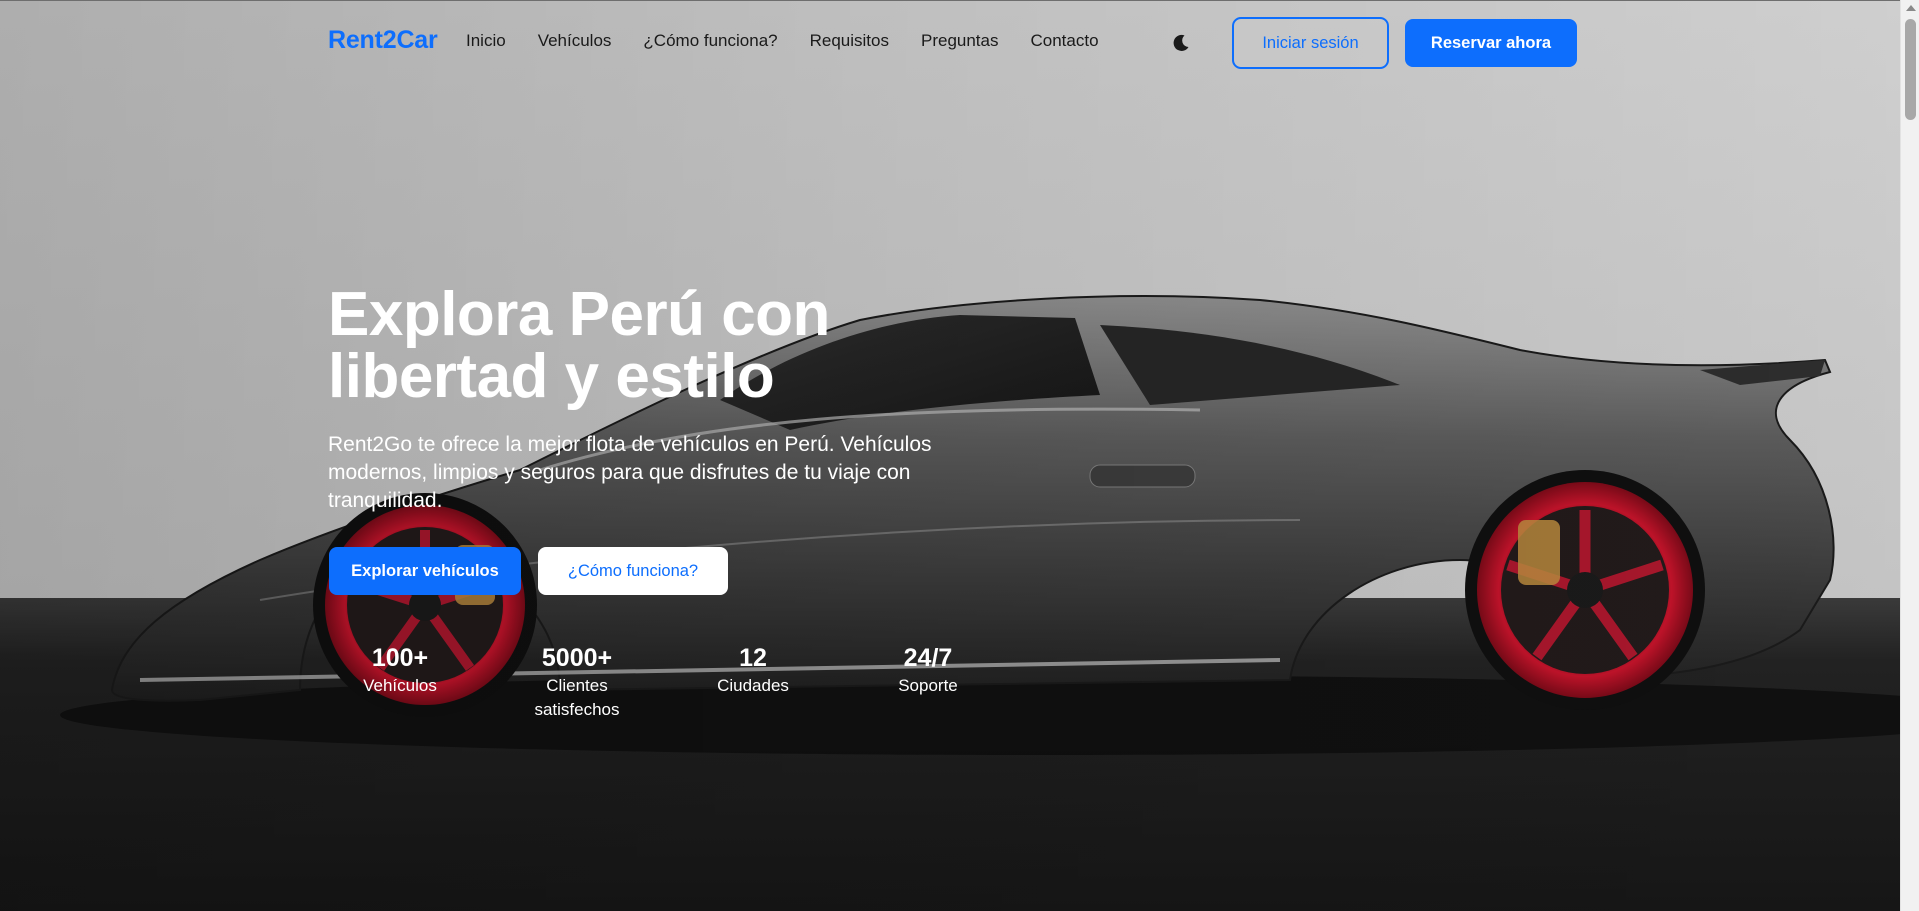 The height and width of the screenshot is (911, 1919). I want to click on explore-vehicles-button: Explorar vehículos, so click(425, 571).